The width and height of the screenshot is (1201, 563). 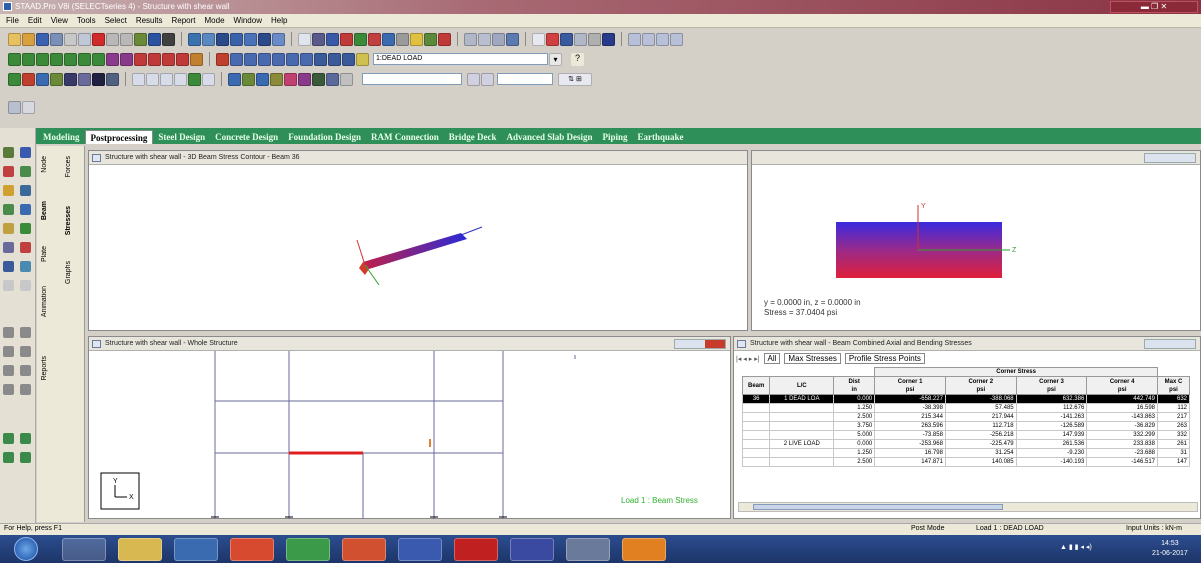 I want to click on load-tool-icon, so click(x=25, y=228).